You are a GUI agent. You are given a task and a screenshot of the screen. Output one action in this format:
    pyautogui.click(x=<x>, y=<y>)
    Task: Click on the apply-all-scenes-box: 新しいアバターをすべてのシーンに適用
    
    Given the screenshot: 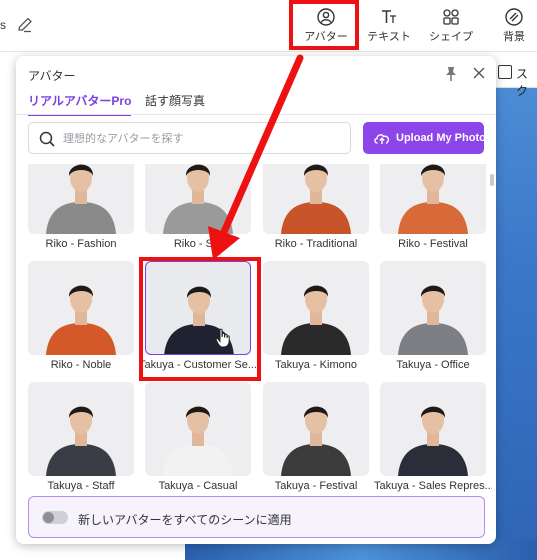 What is the action you would take?
    pyautogui.click(x=256, y=517)
    